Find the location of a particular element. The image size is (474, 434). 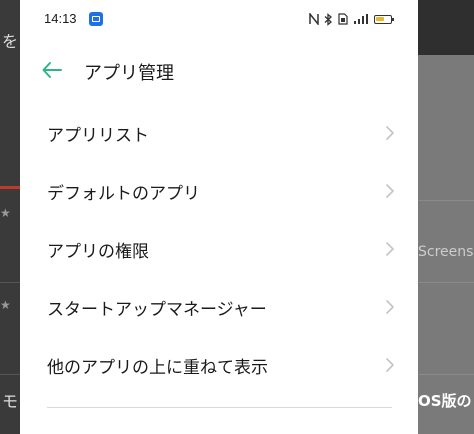

background-header is located at coordinates (446, 27).